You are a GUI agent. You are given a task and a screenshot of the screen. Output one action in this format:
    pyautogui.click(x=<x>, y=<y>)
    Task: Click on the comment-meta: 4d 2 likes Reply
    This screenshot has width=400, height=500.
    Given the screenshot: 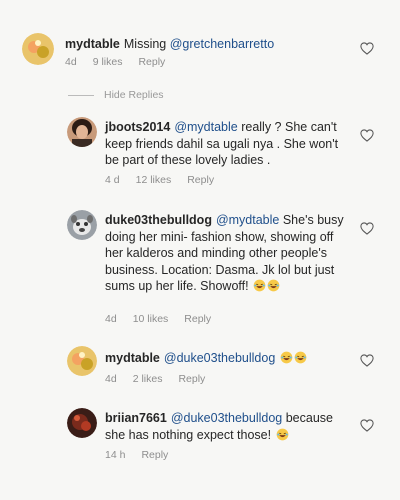 What is the action you would take?
    pyautogui.click(x=163, y=379)
    